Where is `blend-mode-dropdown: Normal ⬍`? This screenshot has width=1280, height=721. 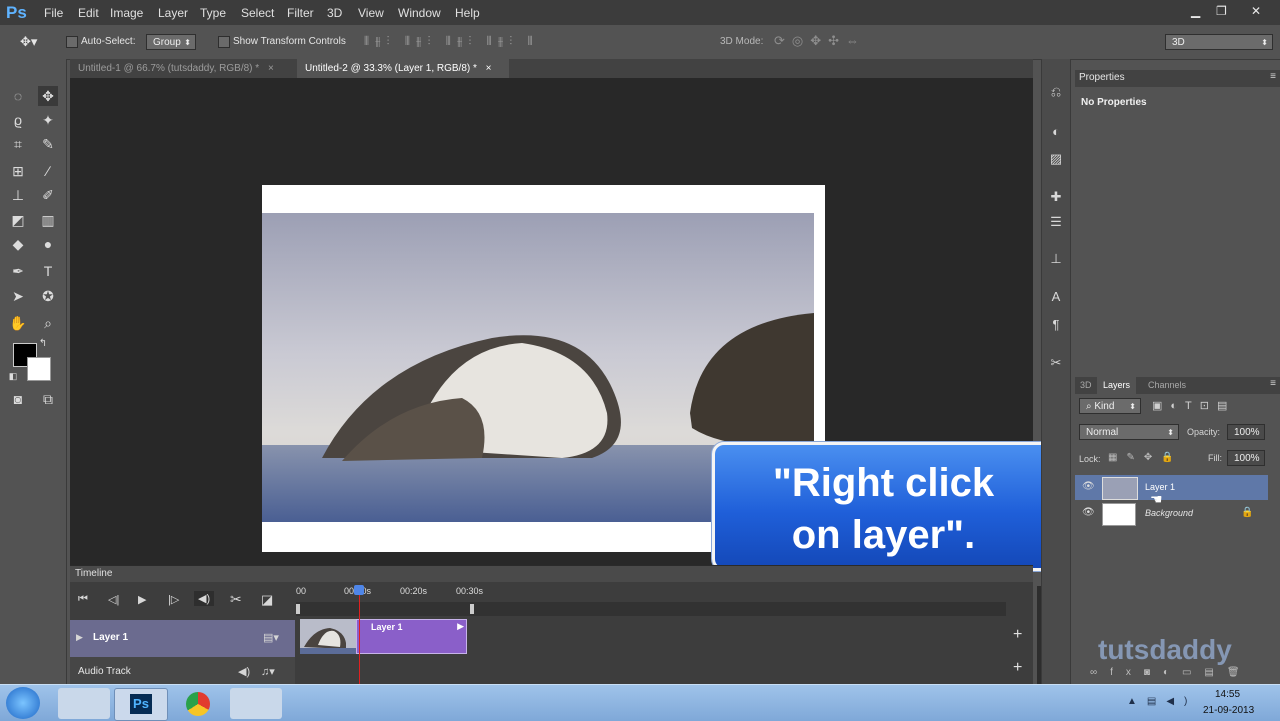
blend-mode-dropdown: Normal ⬍ is located at coordinates (1129, 432).